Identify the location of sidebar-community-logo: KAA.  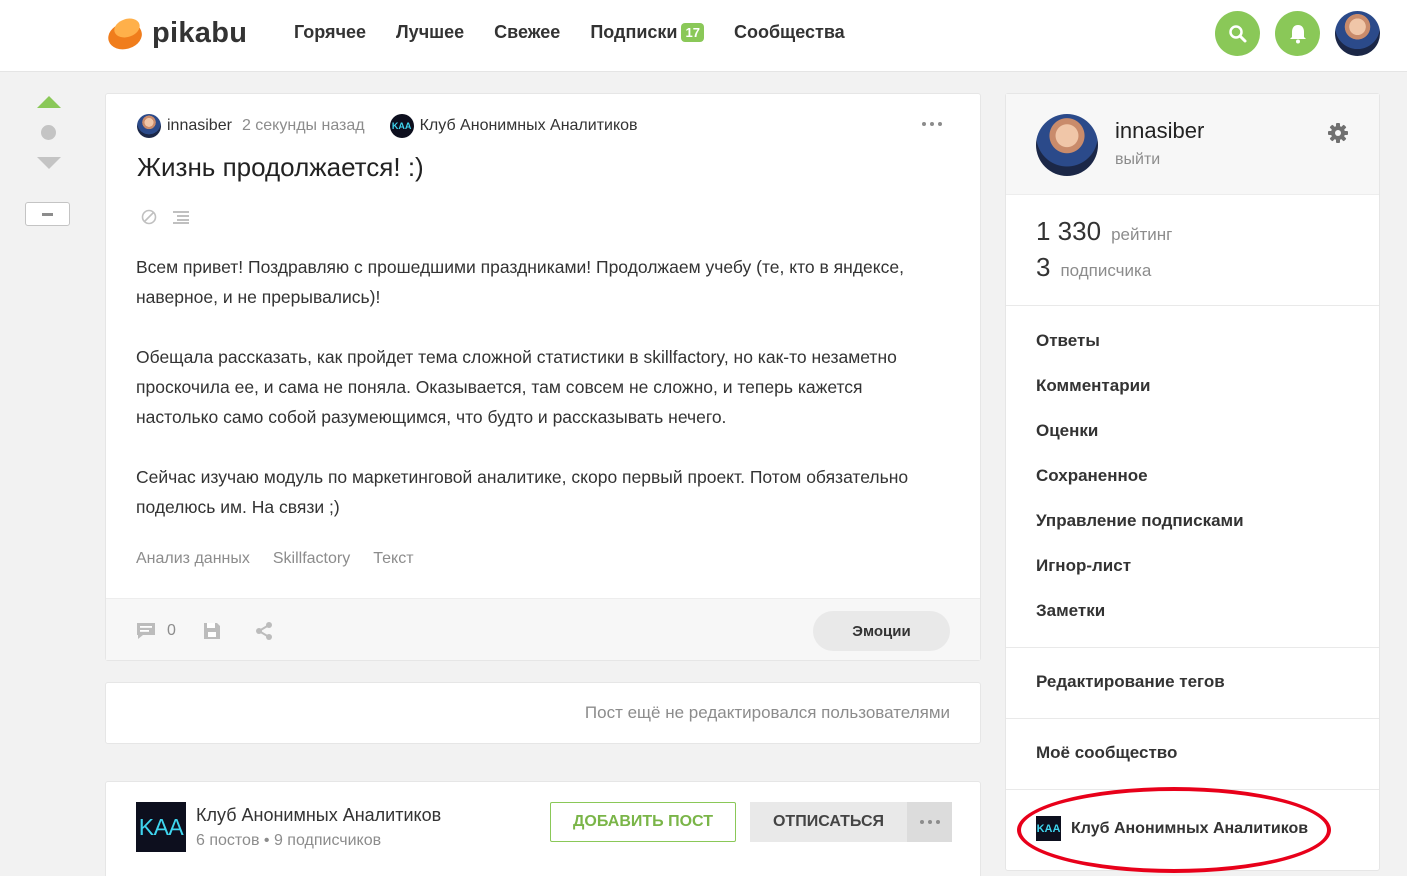
(1048, 828).